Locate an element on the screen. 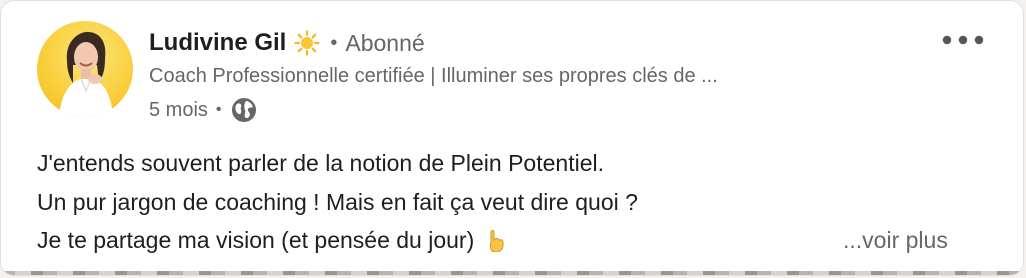 The height and width of the screenshot is (278, 1026). media-preview-strip is located at coordinates (512, 273).